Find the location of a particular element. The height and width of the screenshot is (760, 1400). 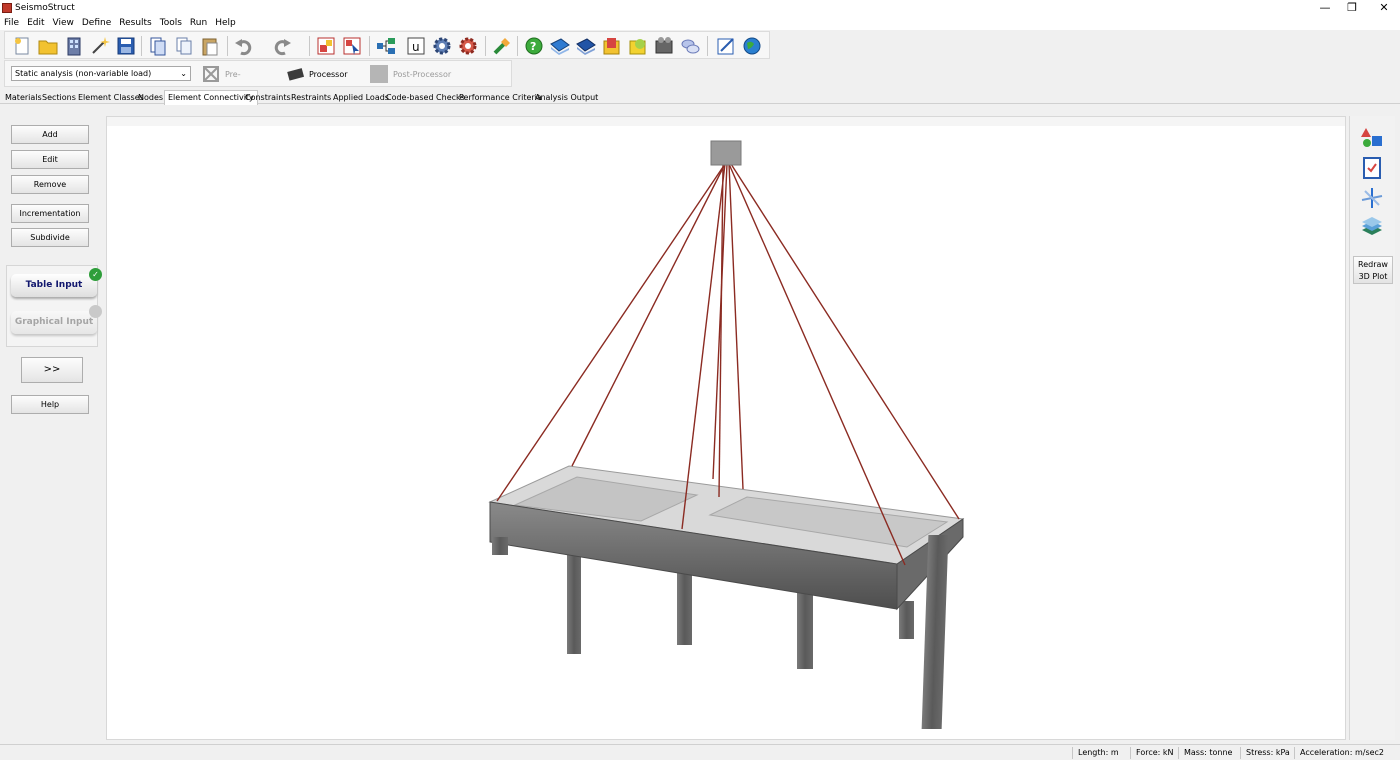

analysis-type-select: Static analysis (non-variable load) ⌄ is located at coordinates (101, 73).